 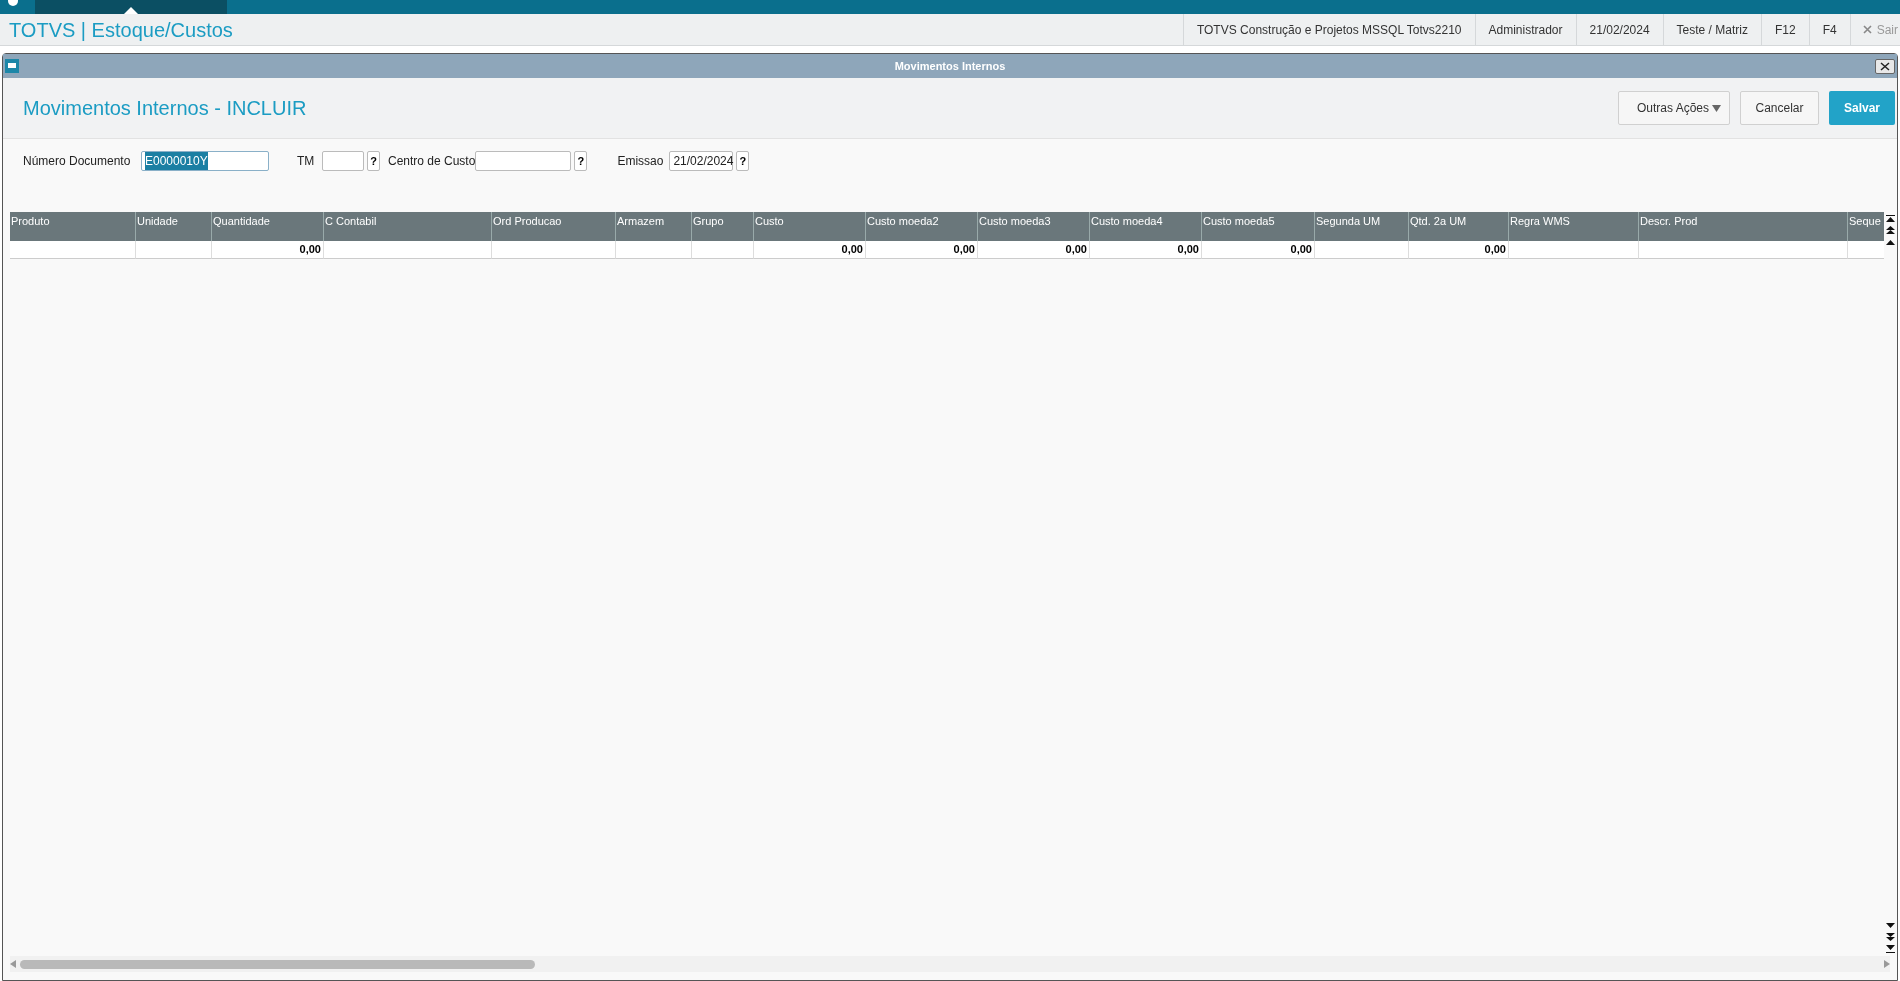 What do you see at coordinates (723, 226) in the screenshot?
I see `column-header: Grupo` at bounding box center [723, 226].